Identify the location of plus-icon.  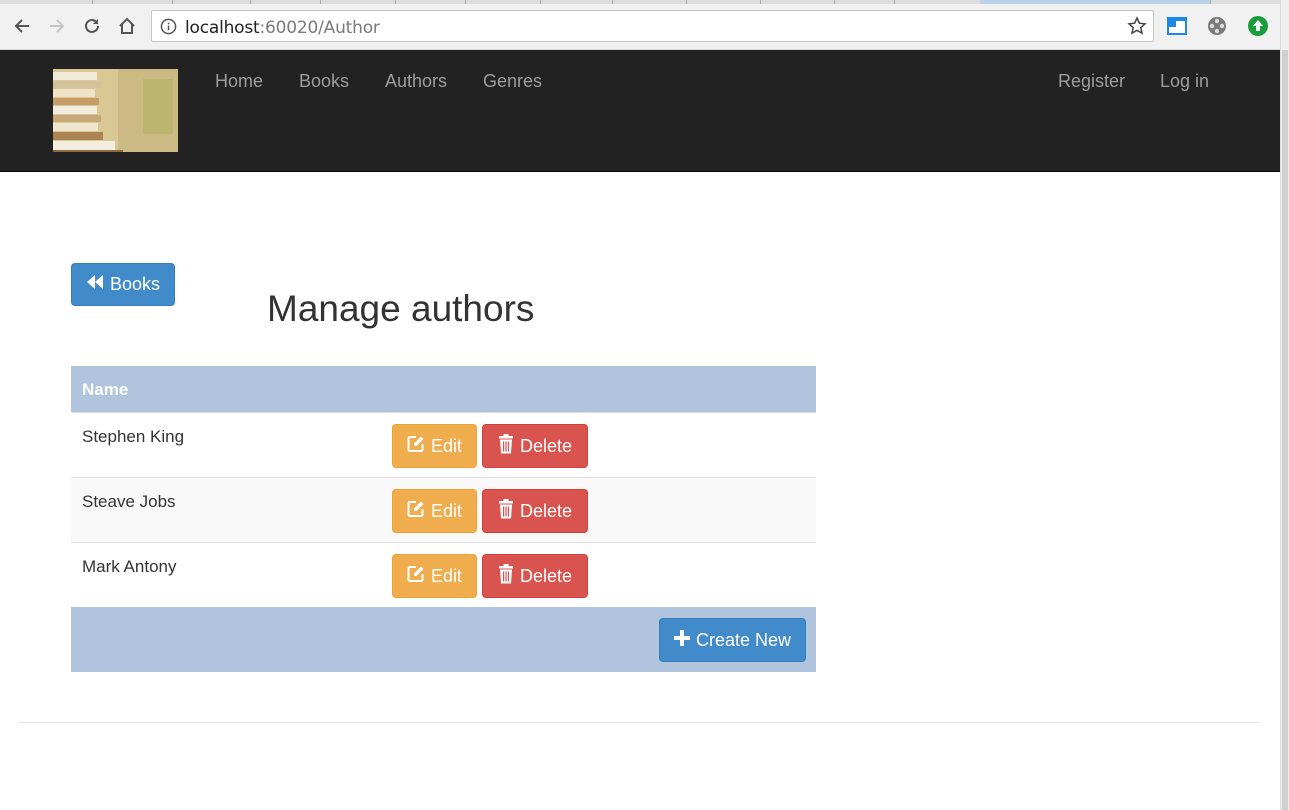
(681, 640).